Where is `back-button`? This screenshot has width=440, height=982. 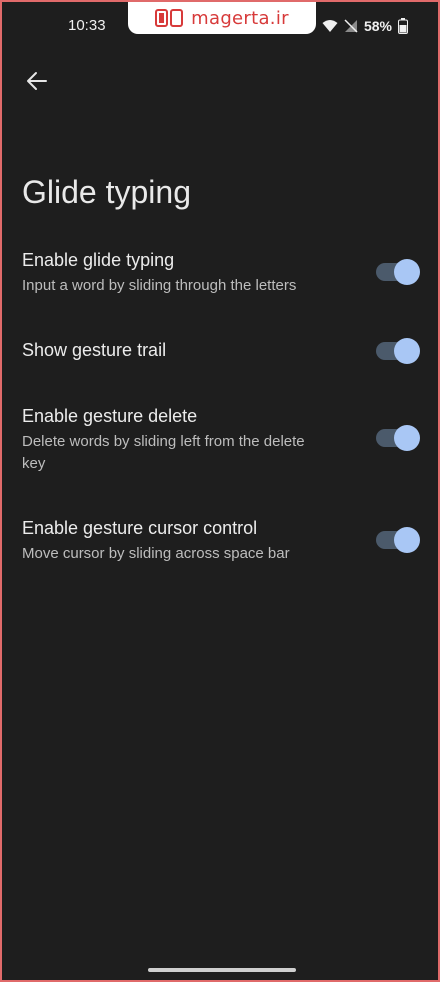
back-button is located at coordinates (37, 81).